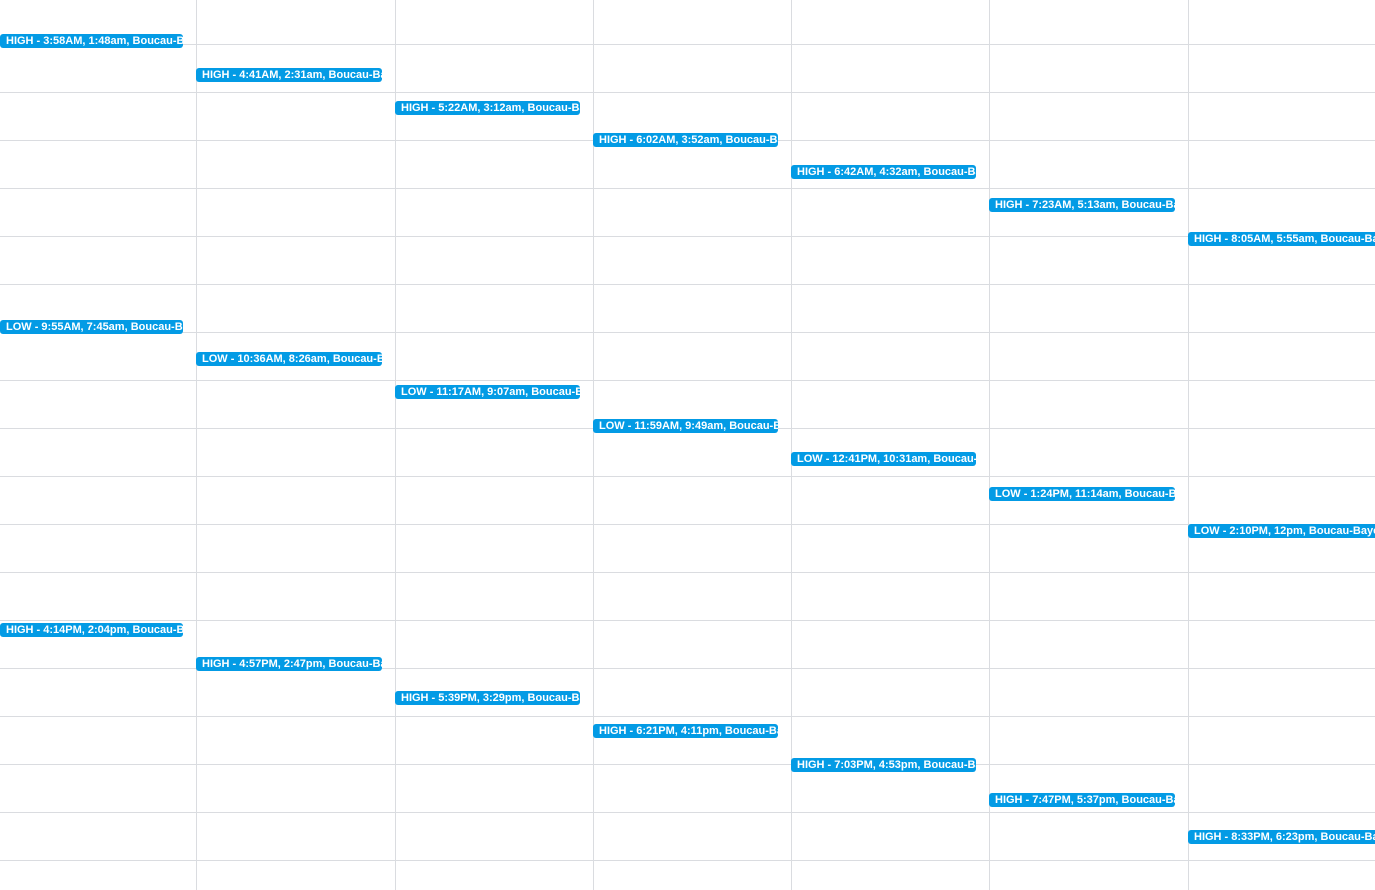 The image size is (1375, 890). Describe the element at coordinates (1082, 205) in the screenshot. I see `tide-event-chip: HIGH - 7:23AM, 5:13am, Boucau-Bayonne` at that location.